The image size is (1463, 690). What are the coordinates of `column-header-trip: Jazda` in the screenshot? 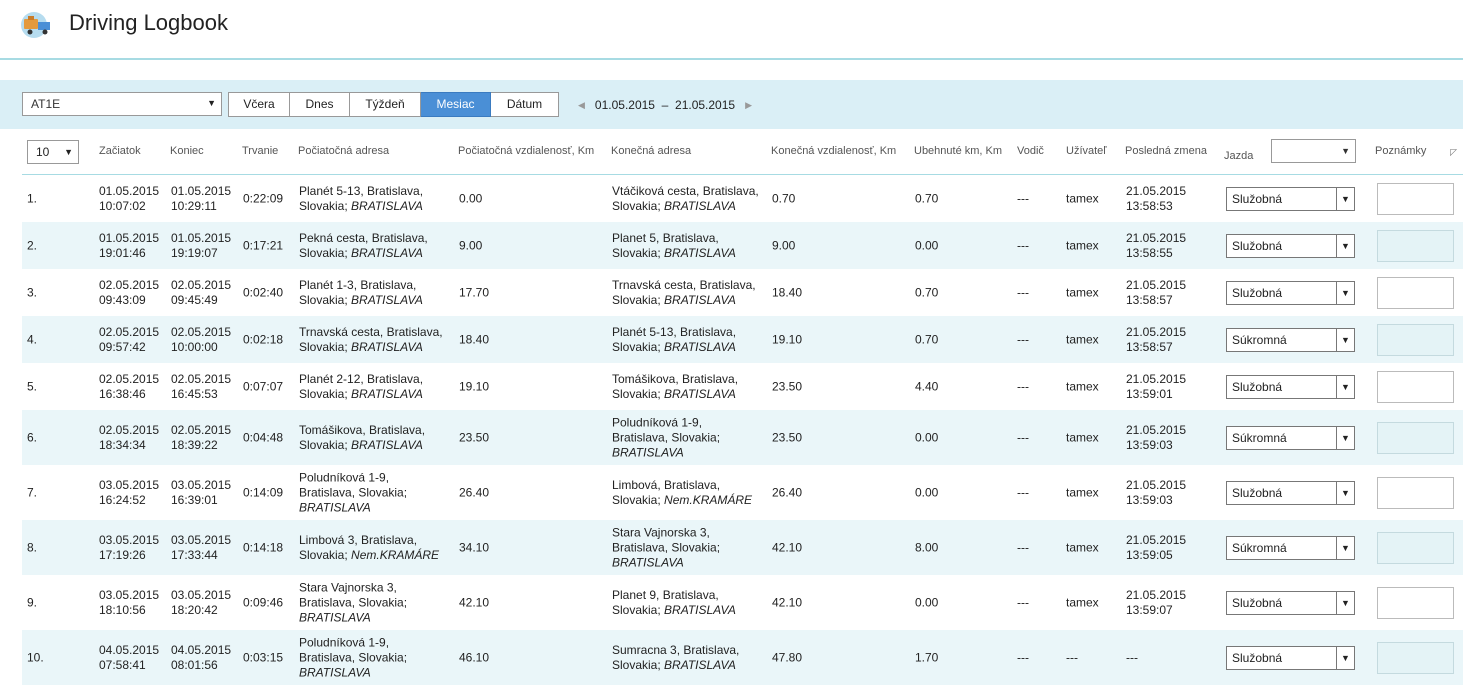 It's located at (1238, 156).